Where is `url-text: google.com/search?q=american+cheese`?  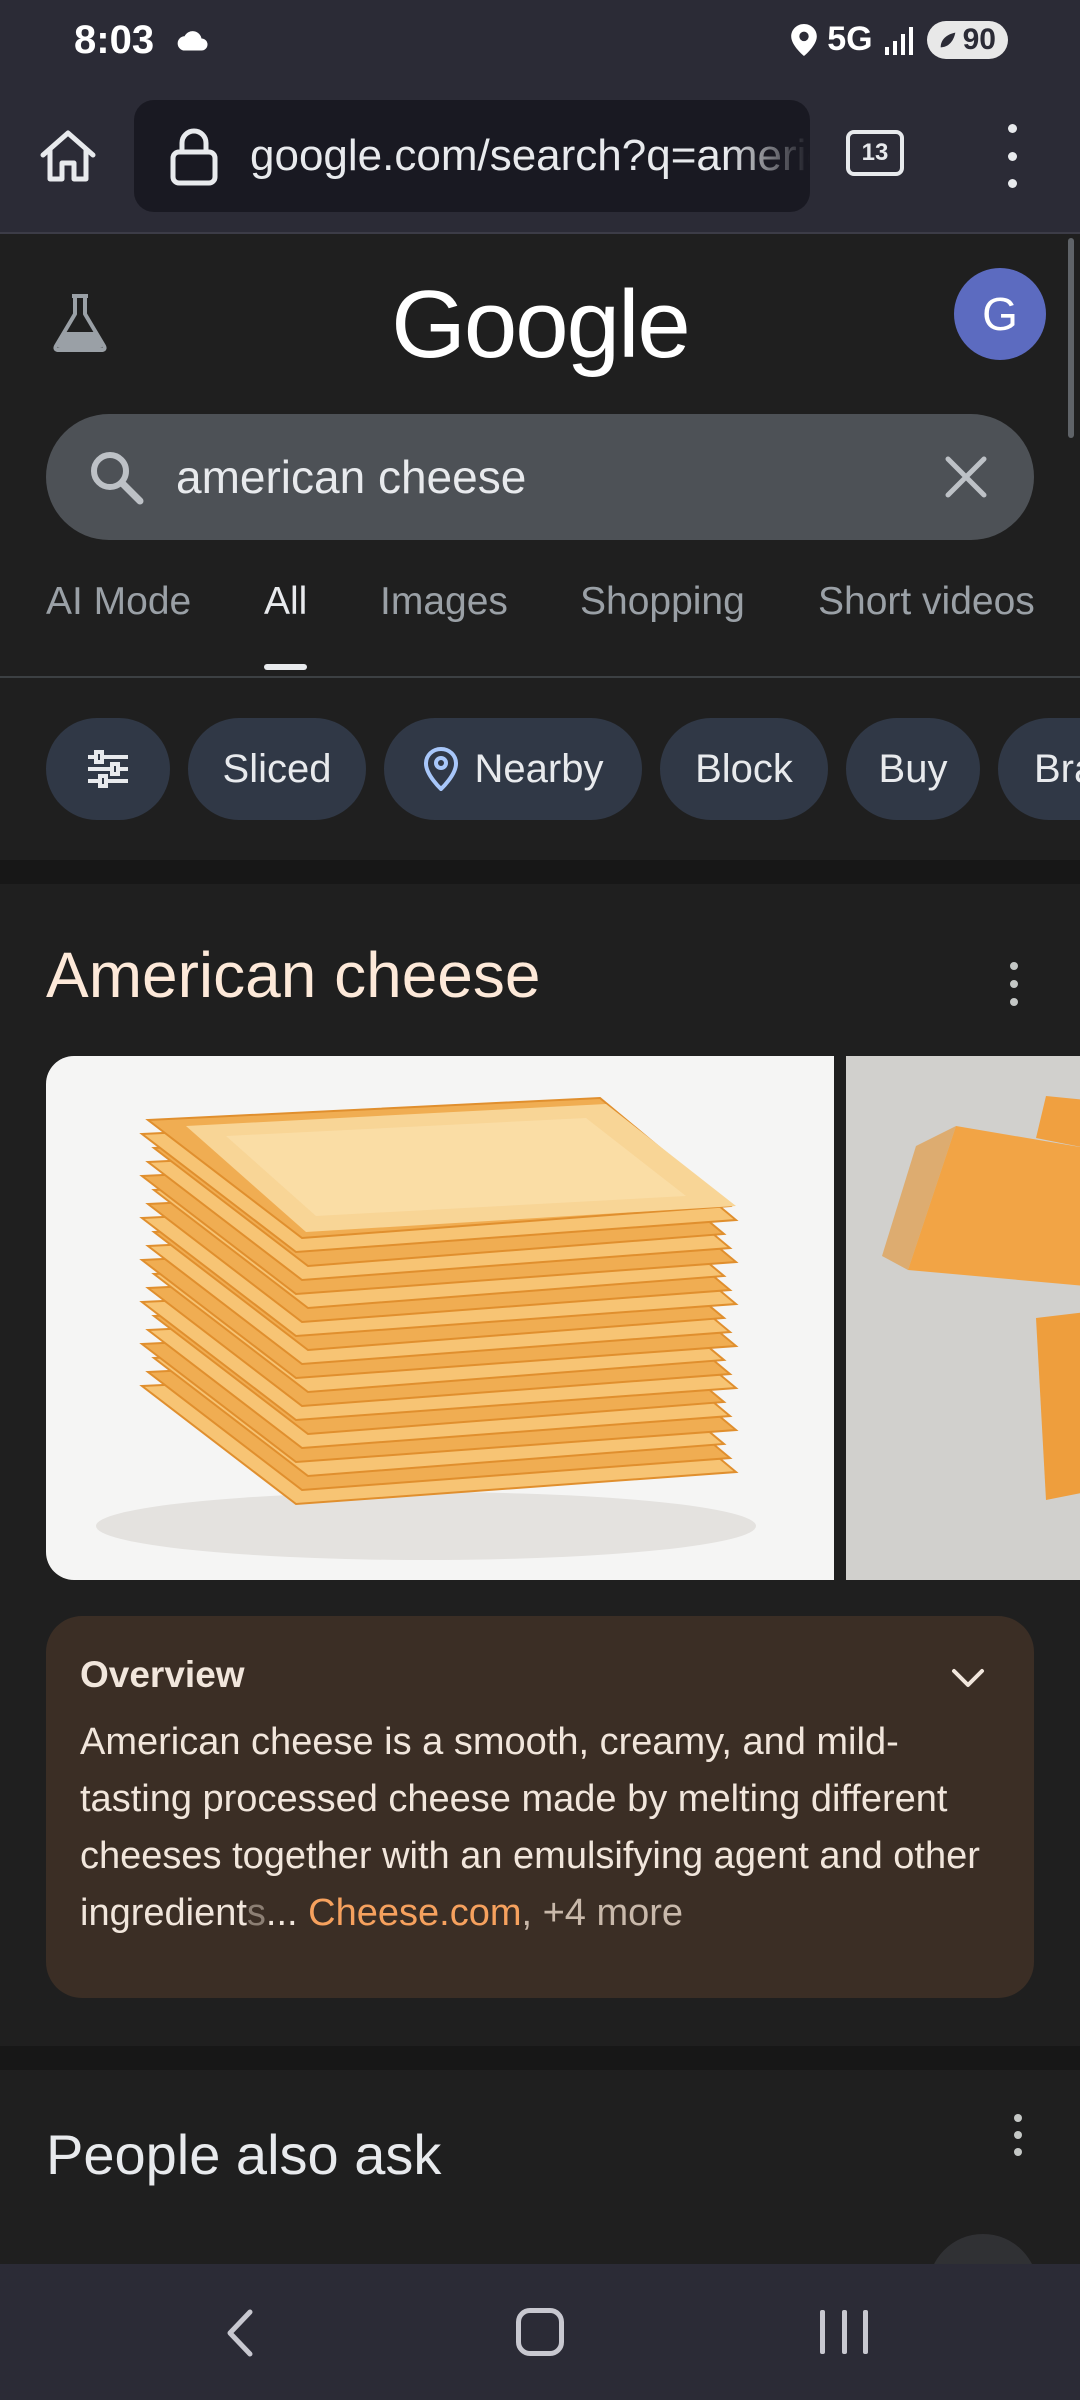 url-text: google.com/search?q=american+cheese is located at coordinates (530, 156).